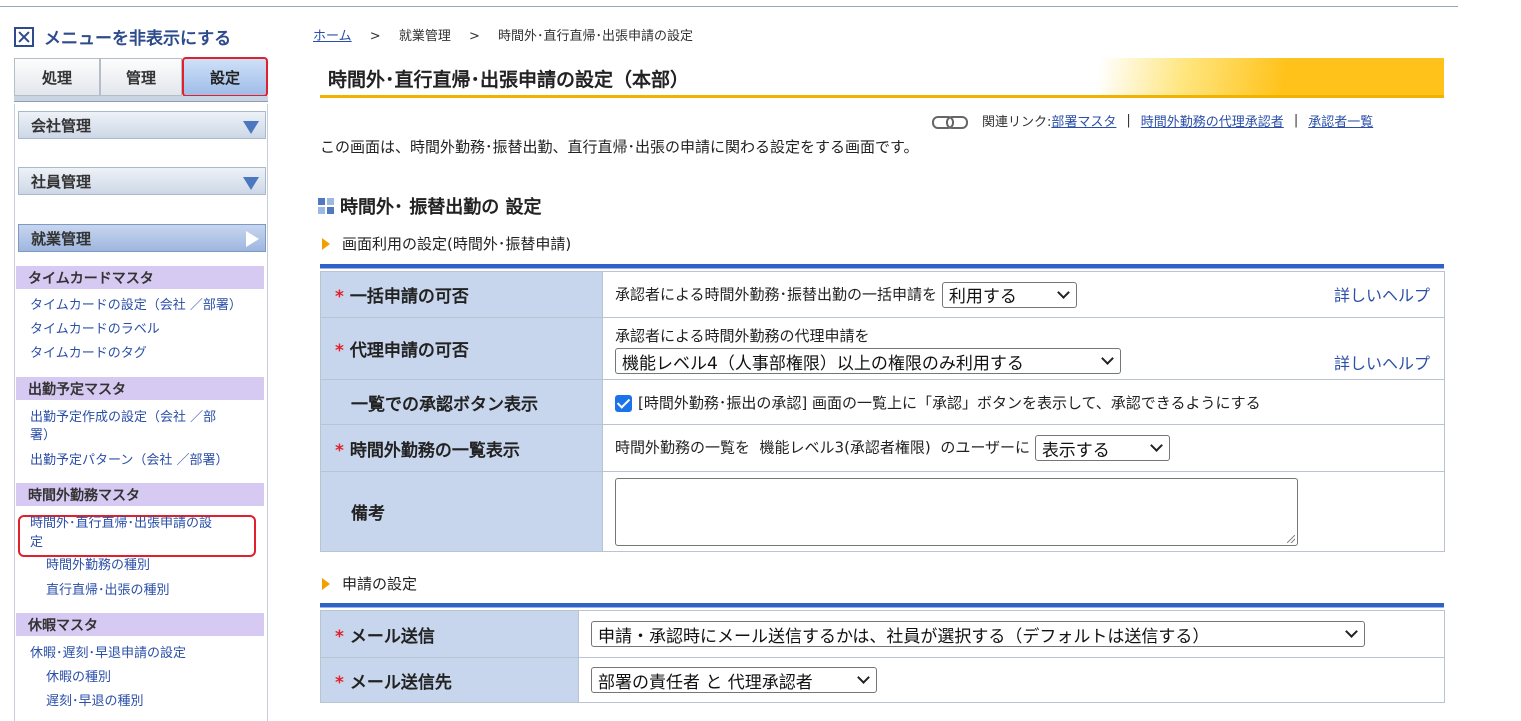 The image size is (1521, 721). I want to click on title-decoration, so click(1234, 76).